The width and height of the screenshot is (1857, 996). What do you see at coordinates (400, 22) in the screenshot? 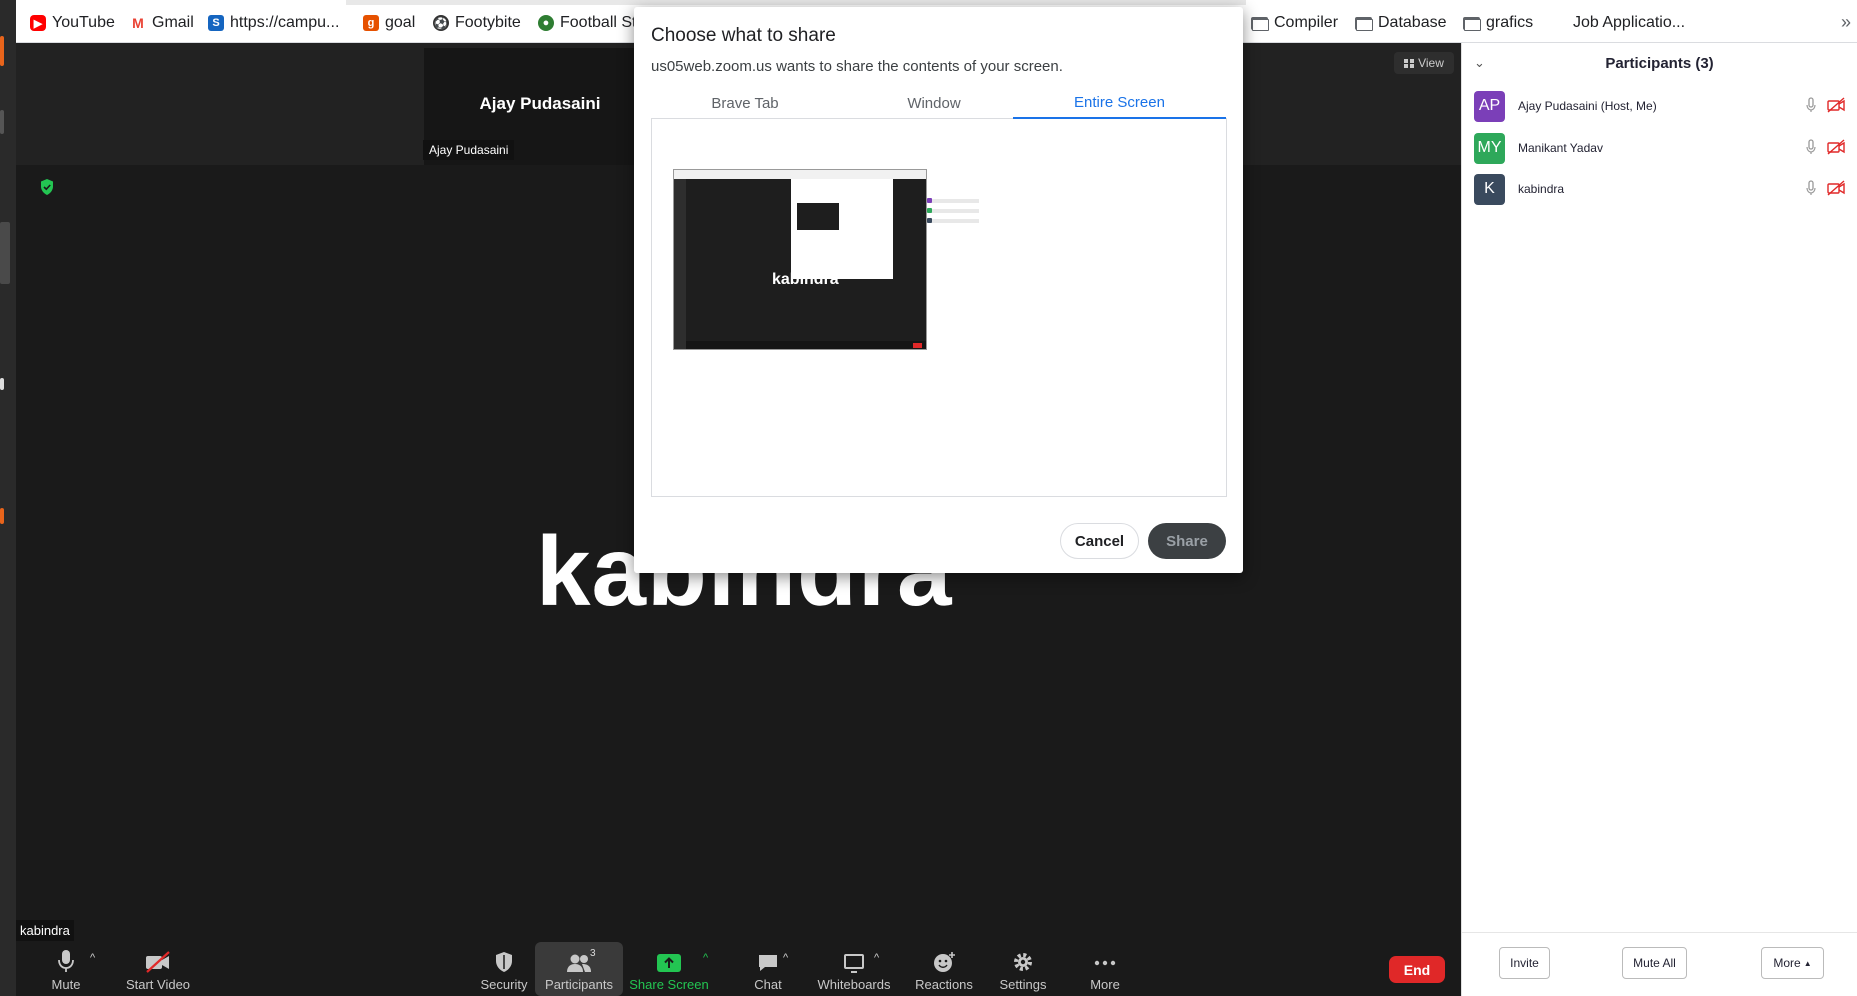
I see `bookmark-label: goal` at bounding box center [400, 22].